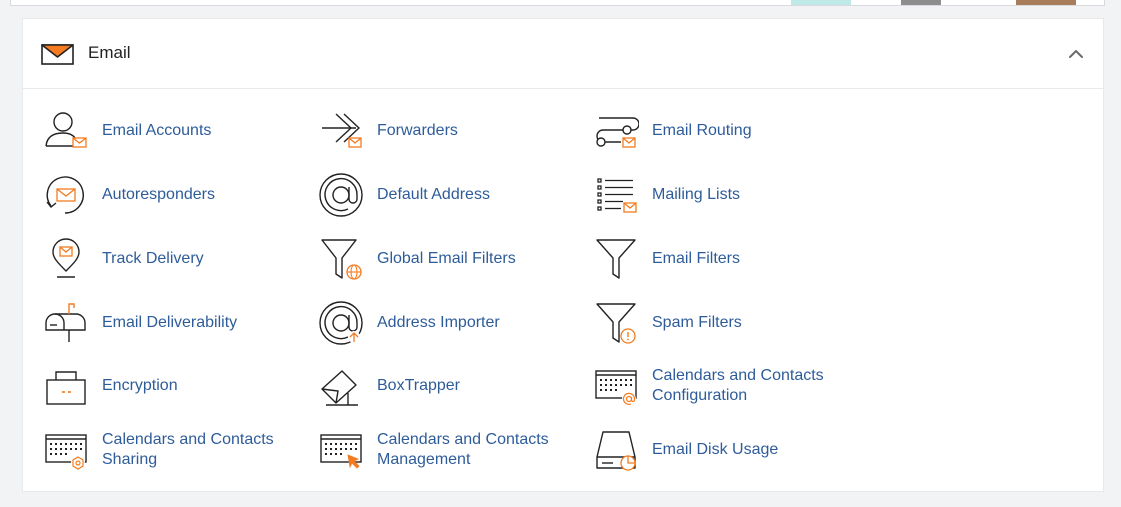  What do you see at coordinates (616, 259) in the screenshot?
I see `funnel-icon` at bounding box center [616, 259].